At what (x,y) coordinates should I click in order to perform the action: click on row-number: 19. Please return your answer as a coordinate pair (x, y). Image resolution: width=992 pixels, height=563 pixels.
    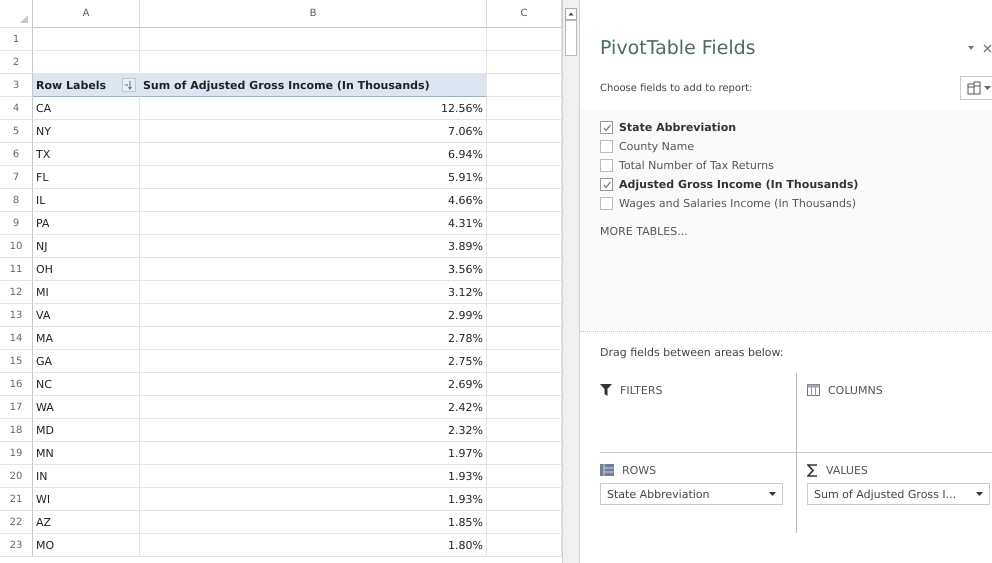
    Looking at the image, I should click on (16, 453).